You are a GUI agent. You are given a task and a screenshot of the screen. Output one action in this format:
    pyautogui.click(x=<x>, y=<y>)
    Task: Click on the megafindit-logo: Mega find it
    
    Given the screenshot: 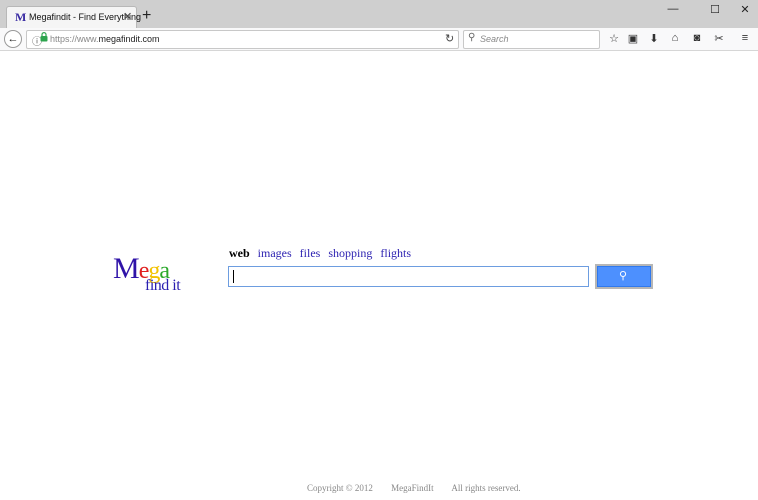 What is the action you would take?
    pyautogui.click(x=168, y=277)
    